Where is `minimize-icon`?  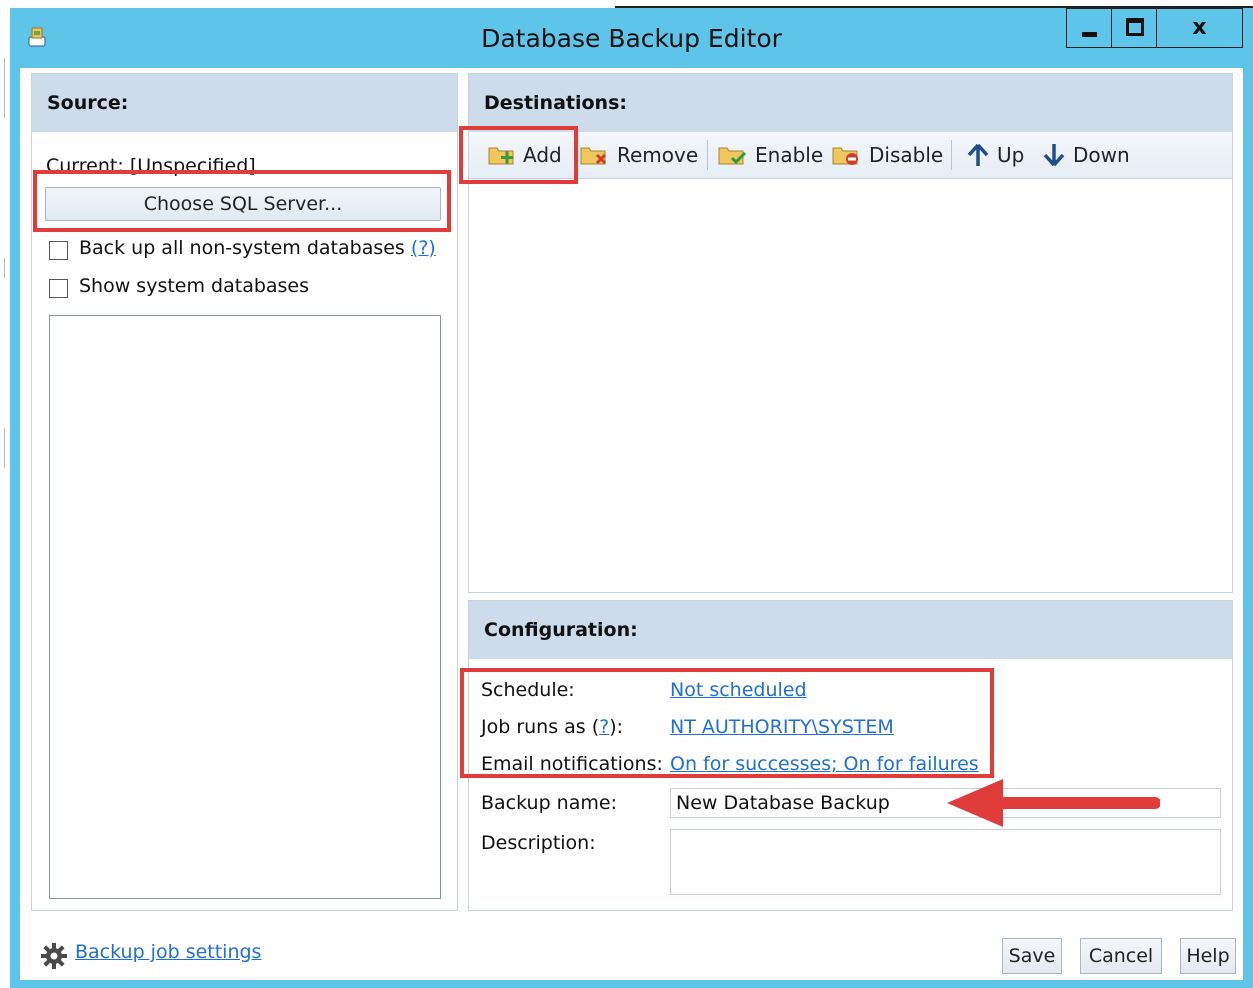 minimize-icon is located at coordinates (1089, 34).